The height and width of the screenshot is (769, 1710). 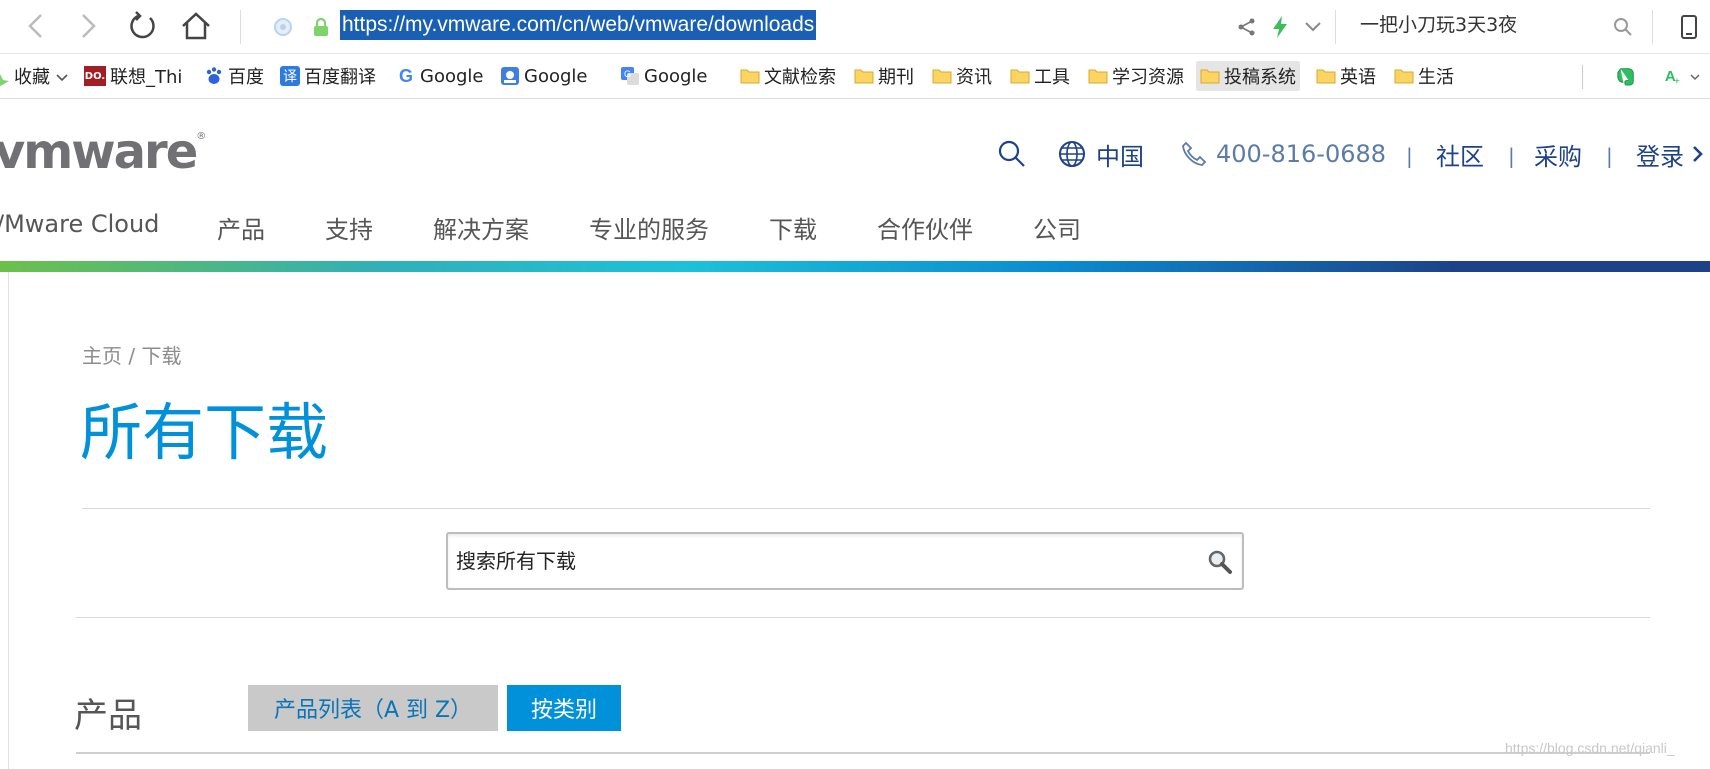 What do you see at coordinates (1689, 27) in the screenshot?
I see `tablet-icon` at bounding box center [1689, 27].